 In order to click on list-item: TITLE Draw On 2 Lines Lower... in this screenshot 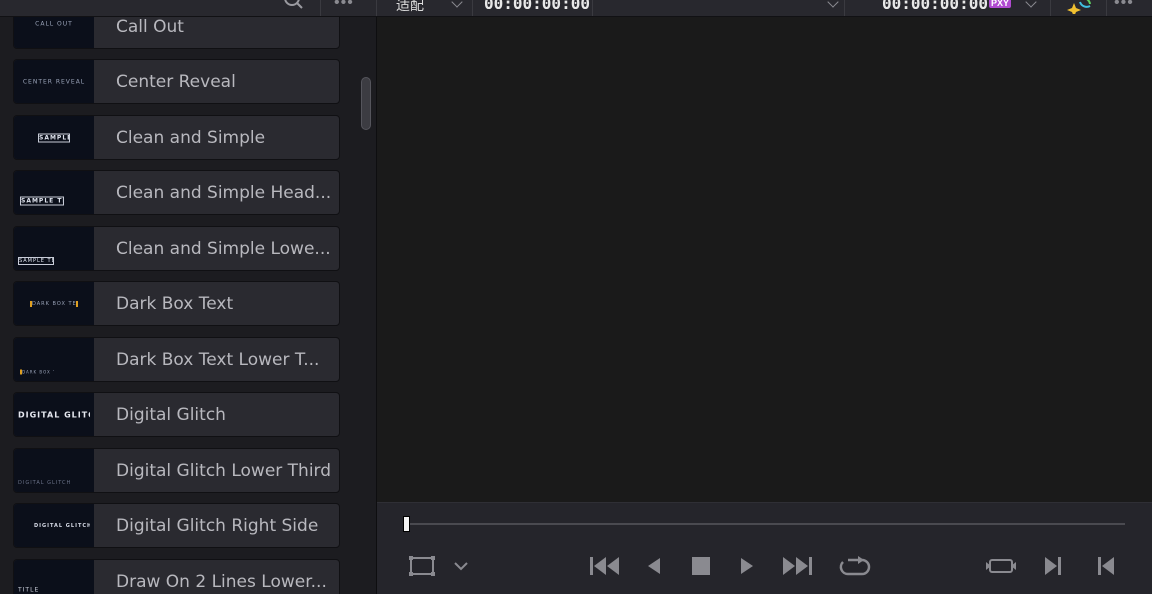, I will do `click(176, 576)`.